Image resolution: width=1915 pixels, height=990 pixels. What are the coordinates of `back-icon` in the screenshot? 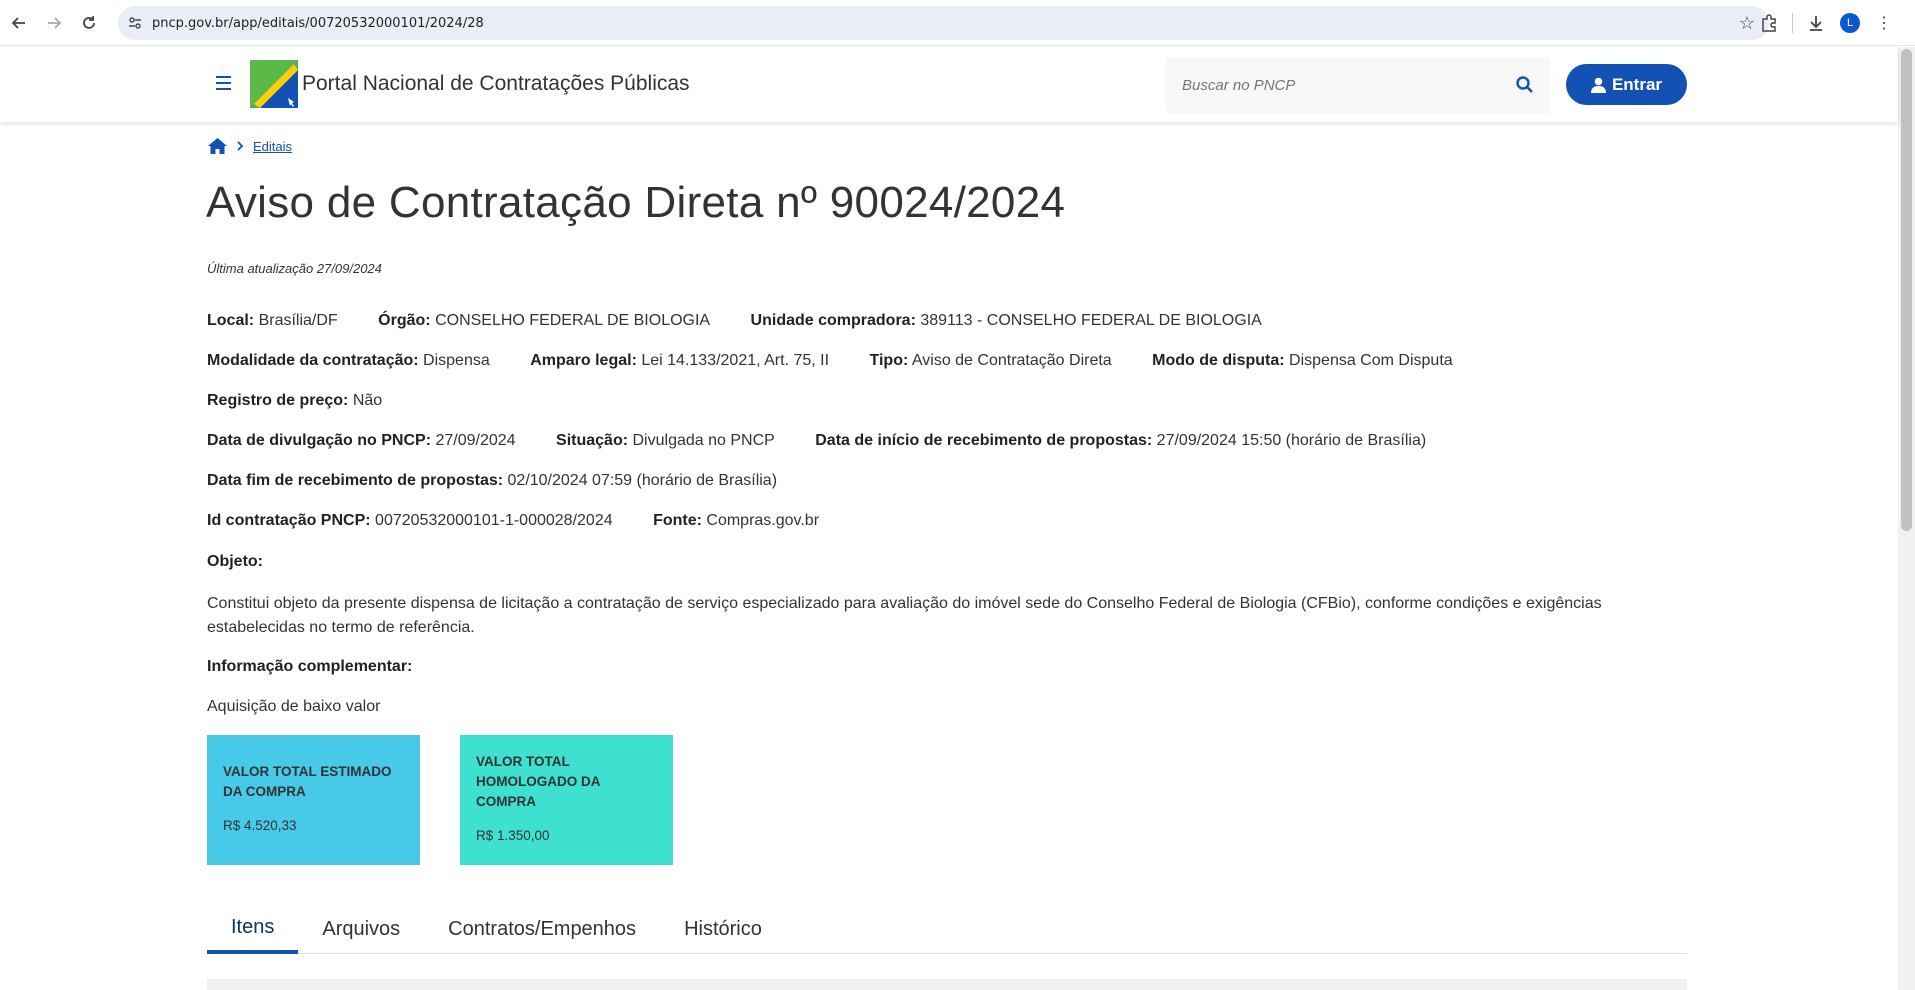 It's located at (19, 23).